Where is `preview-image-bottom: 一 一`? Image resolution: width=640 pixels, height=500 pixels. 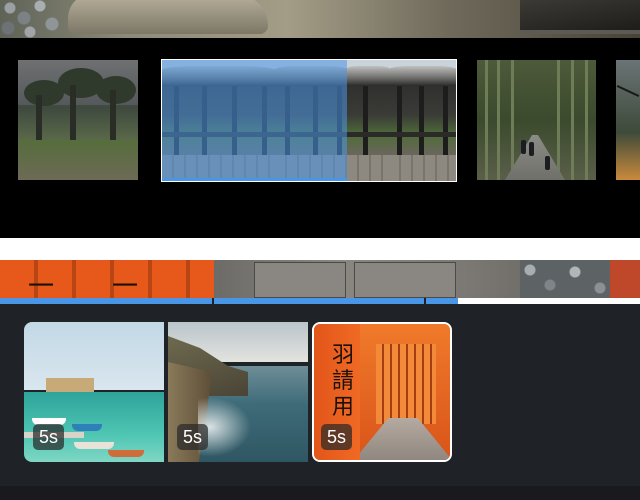 preview-image-bottom: 一 一 is located at coordinates (320, 279).